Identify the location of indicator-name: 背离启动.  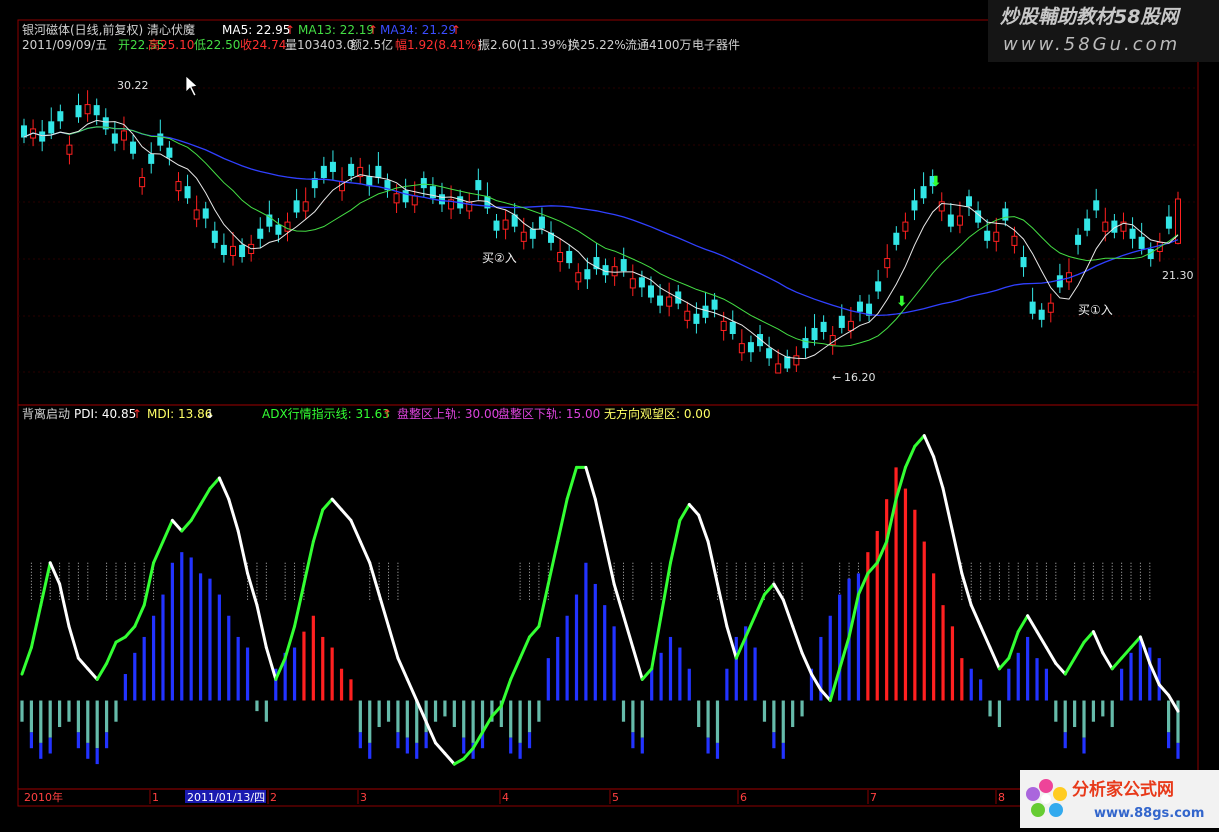
(46, 413).